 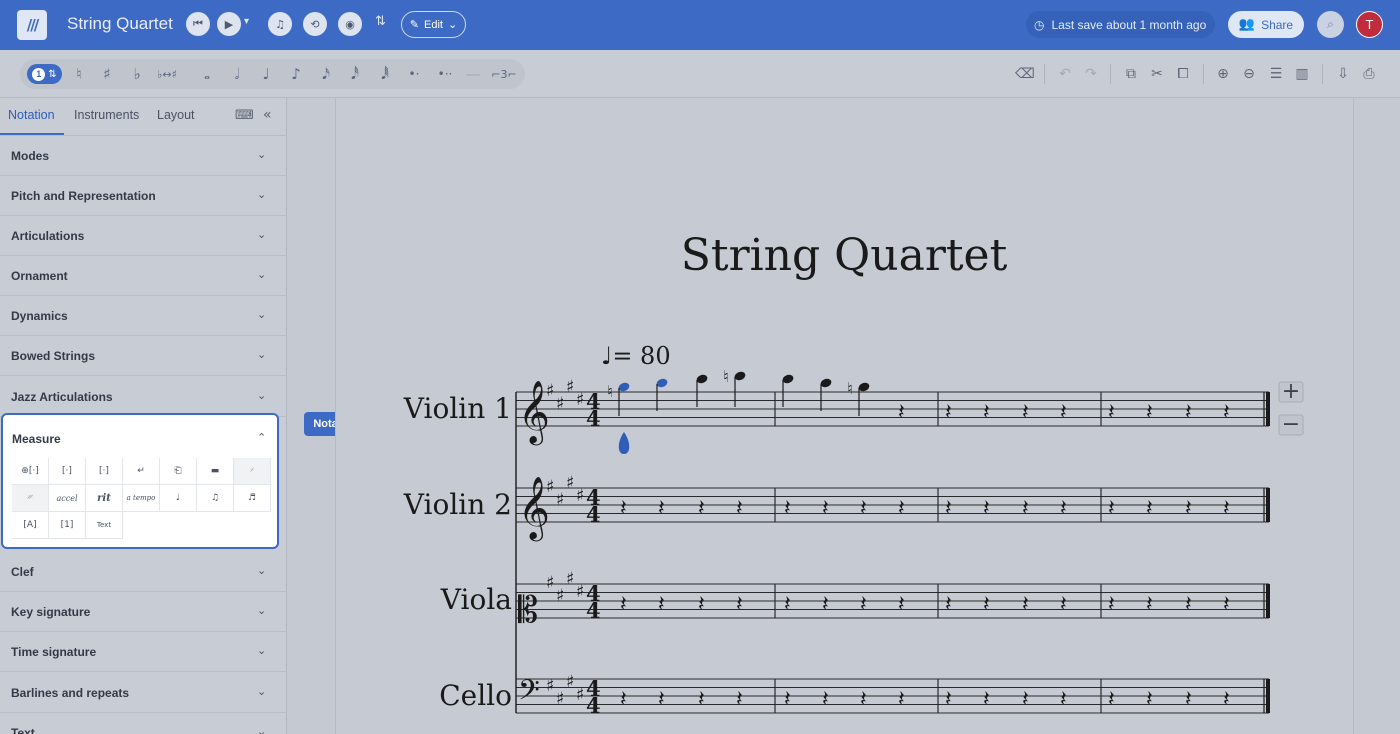 What do you see at coordinates (1131, 74) in the screenshot?
I see `copy-icon: ⧉` at bounding box center [1131, 74].